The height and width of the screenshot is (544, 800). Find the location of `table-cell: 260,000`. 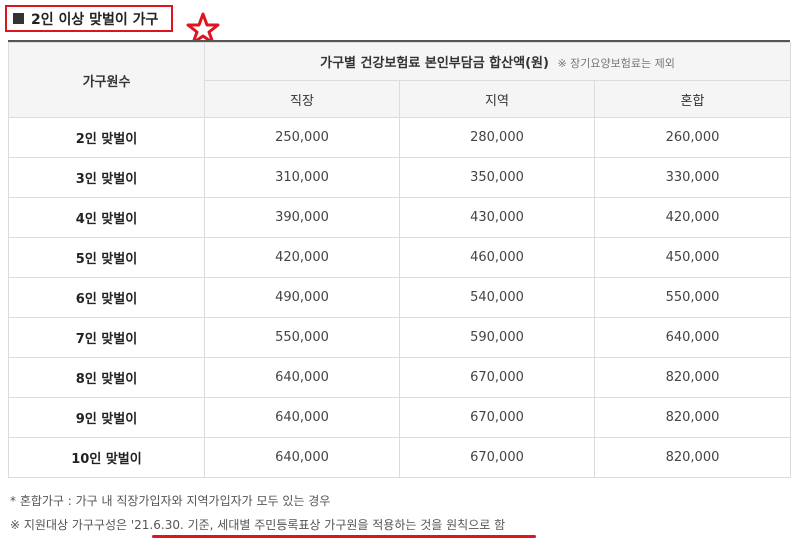

table-cell: 260,000 is located at coordinates (692, 137).